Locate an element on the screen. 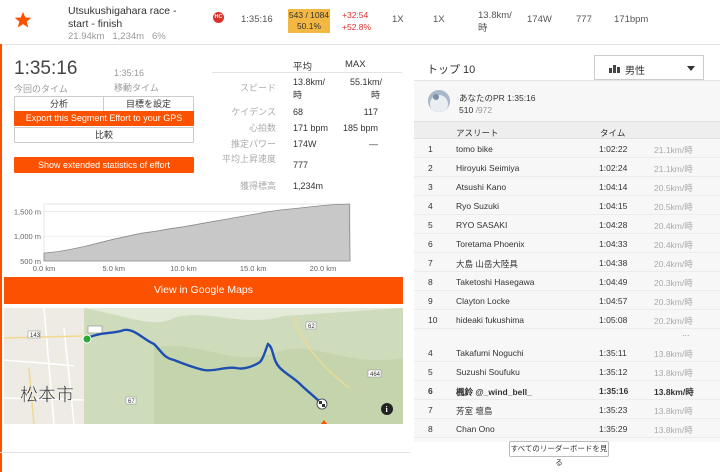 The height and width of the screenshot is (472, 720). athlete-name: Ryo Suzuki is located at coordinates (477, 206).